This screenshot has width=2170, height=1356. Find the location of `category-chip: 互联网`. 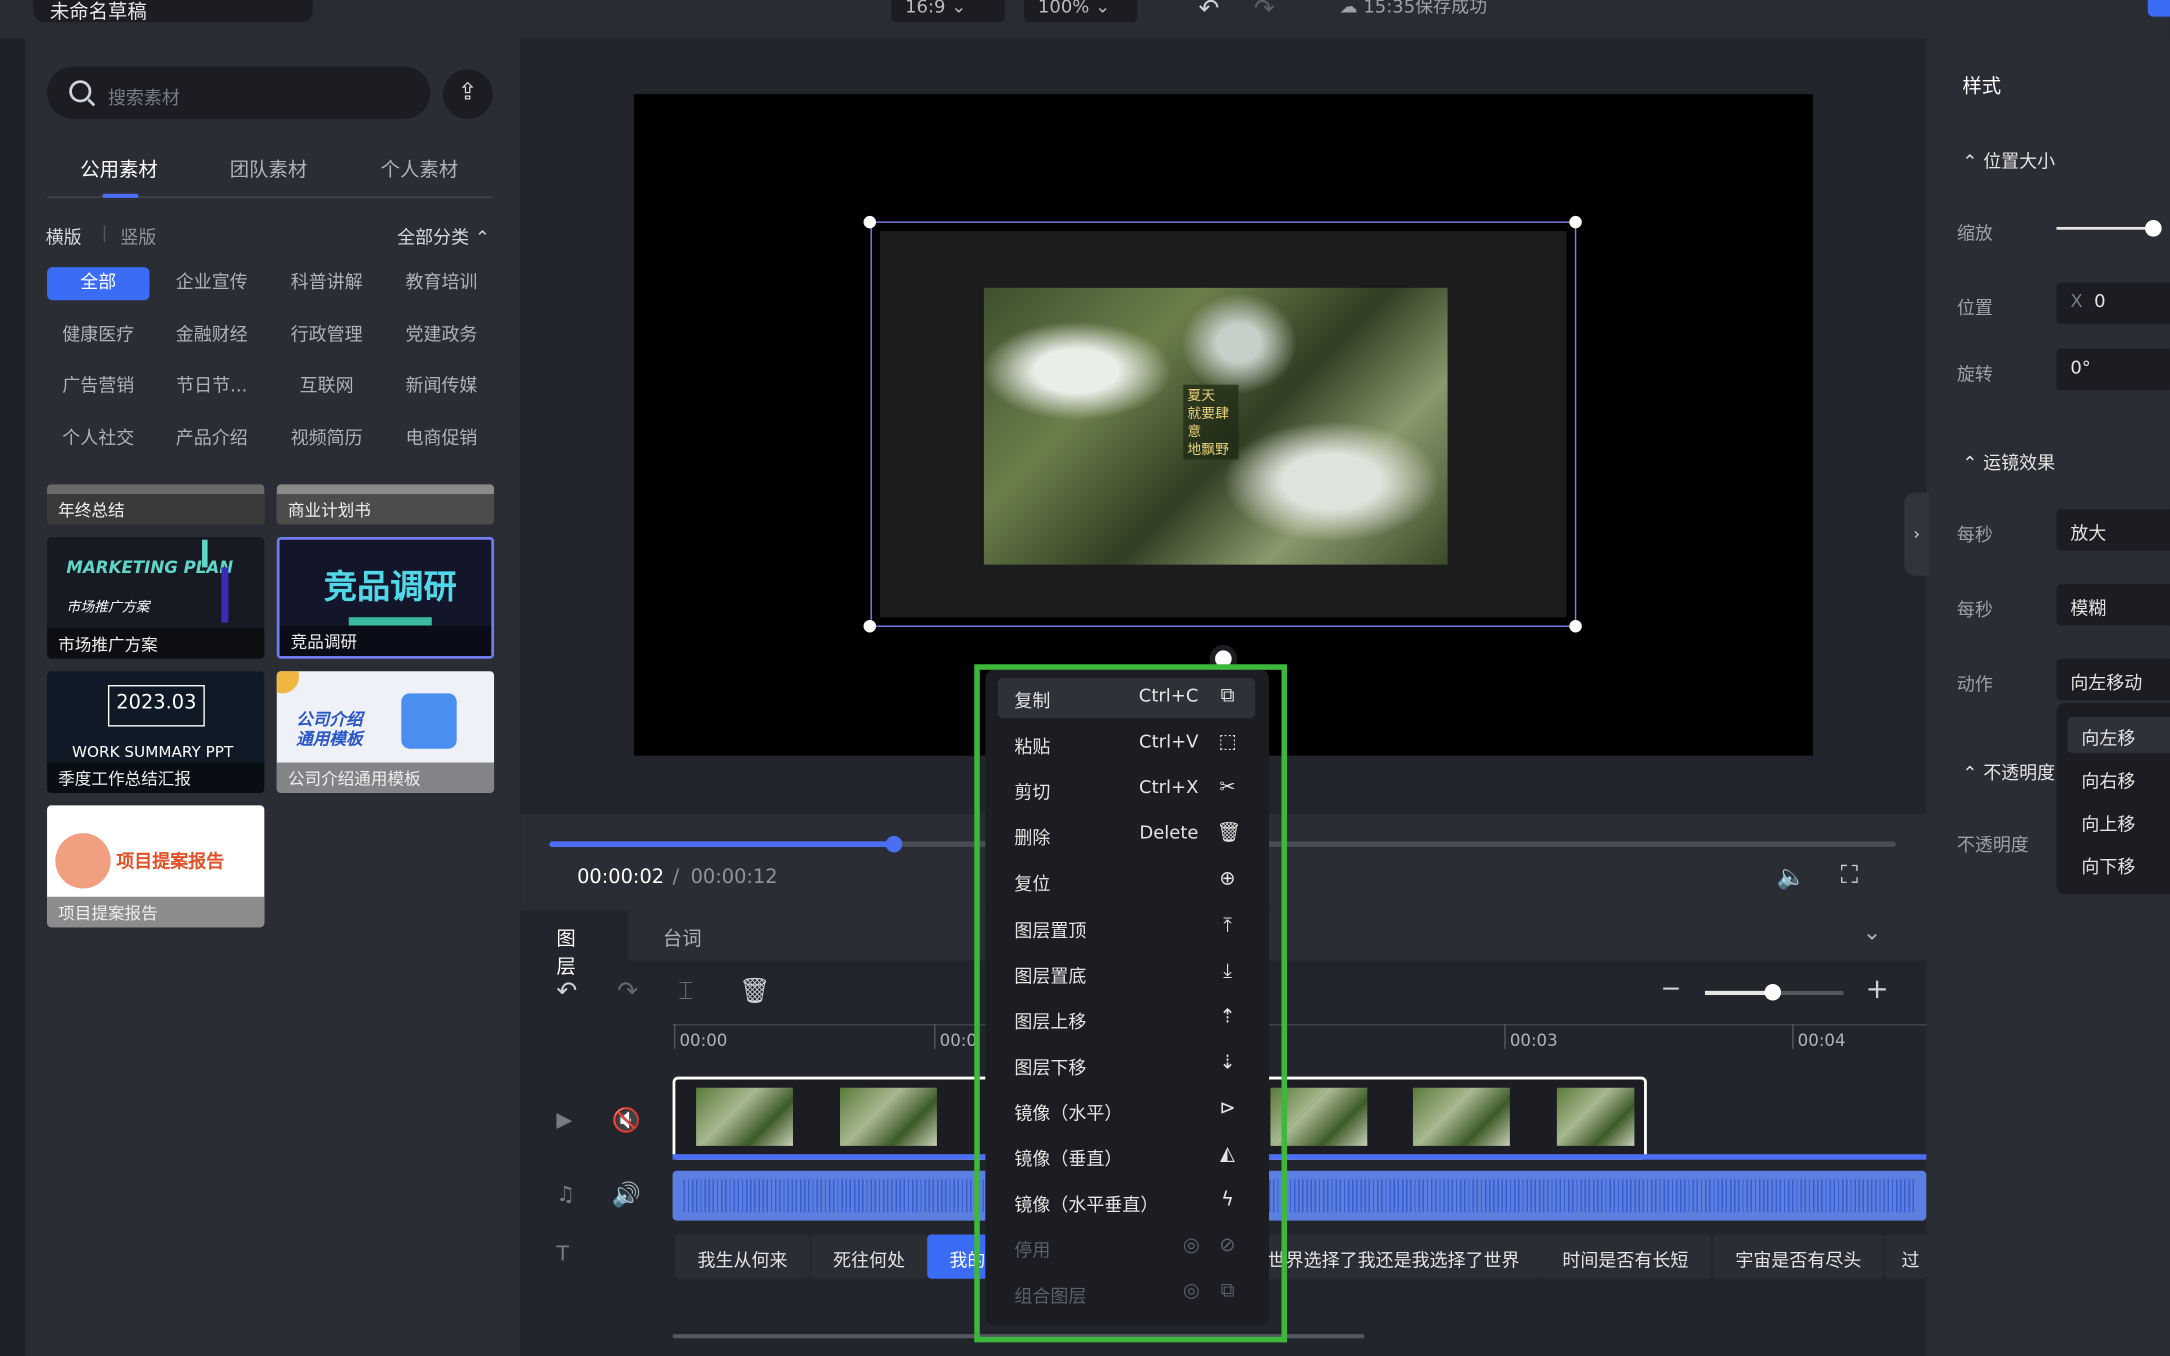

category-chip: 互联网 is located at coordinates (326, 387).